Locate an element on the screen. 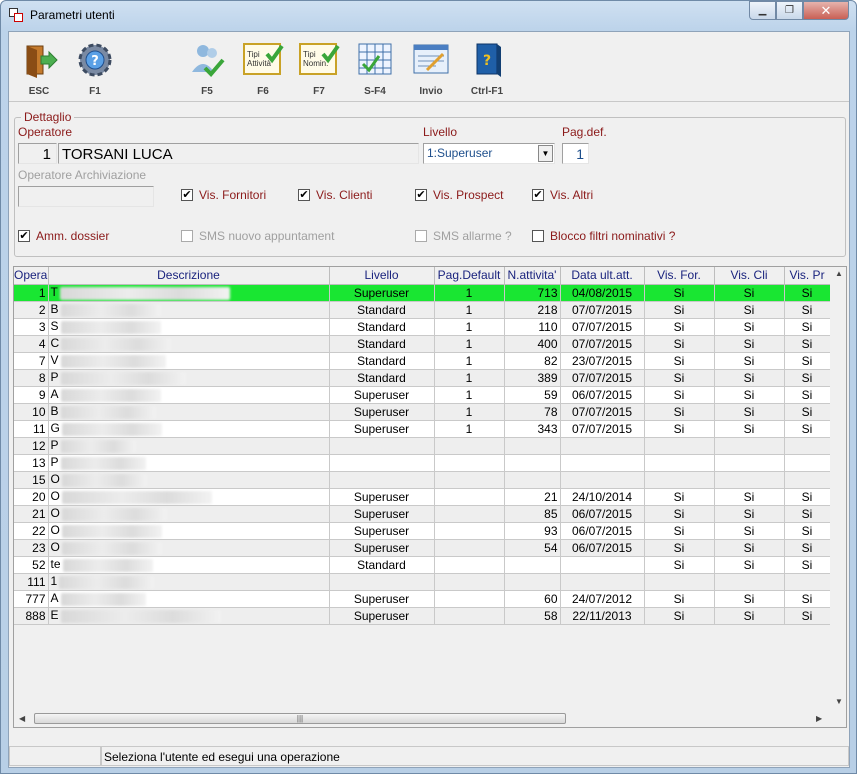 This screenshot has width=857, height=774. scroll-left-icon: ◀ is located at coordinates (22, 718).